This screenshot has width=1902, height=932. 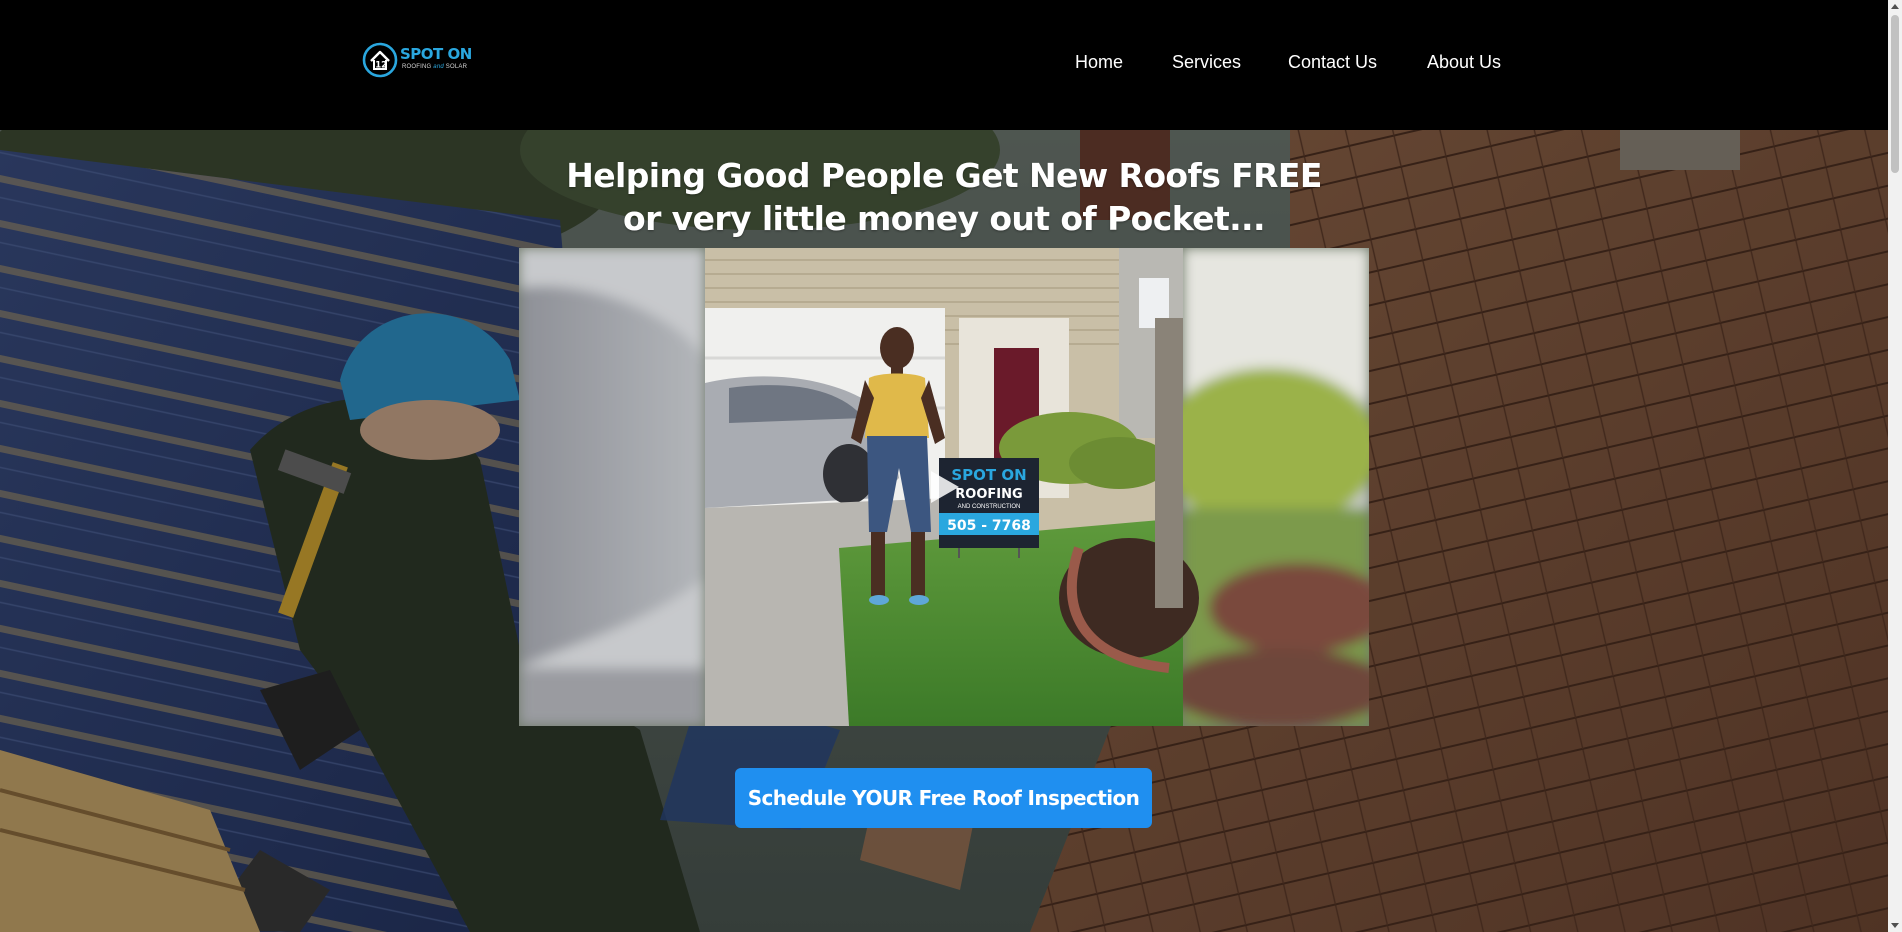 What do you see at coordinates (943, 798) in the screenshot?
I see `schedule-inspection-button: Schedule YOUR Free Roof Inspection` at bounding box center [943, 798].